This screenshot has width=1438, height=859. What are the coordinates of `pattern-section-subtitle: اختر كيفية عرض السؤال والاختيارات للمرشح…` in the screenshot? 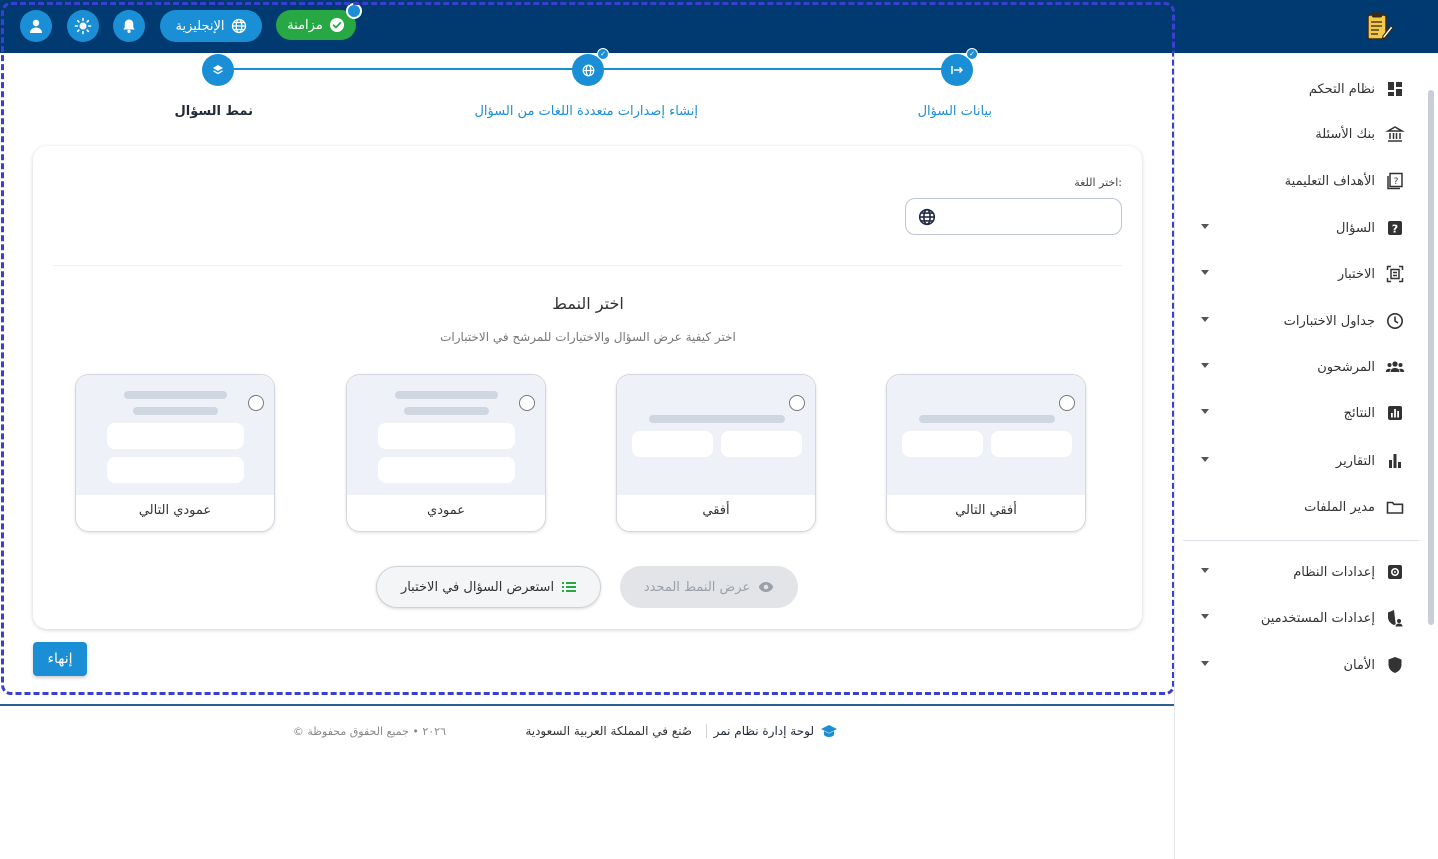 It's located at (588, 337).